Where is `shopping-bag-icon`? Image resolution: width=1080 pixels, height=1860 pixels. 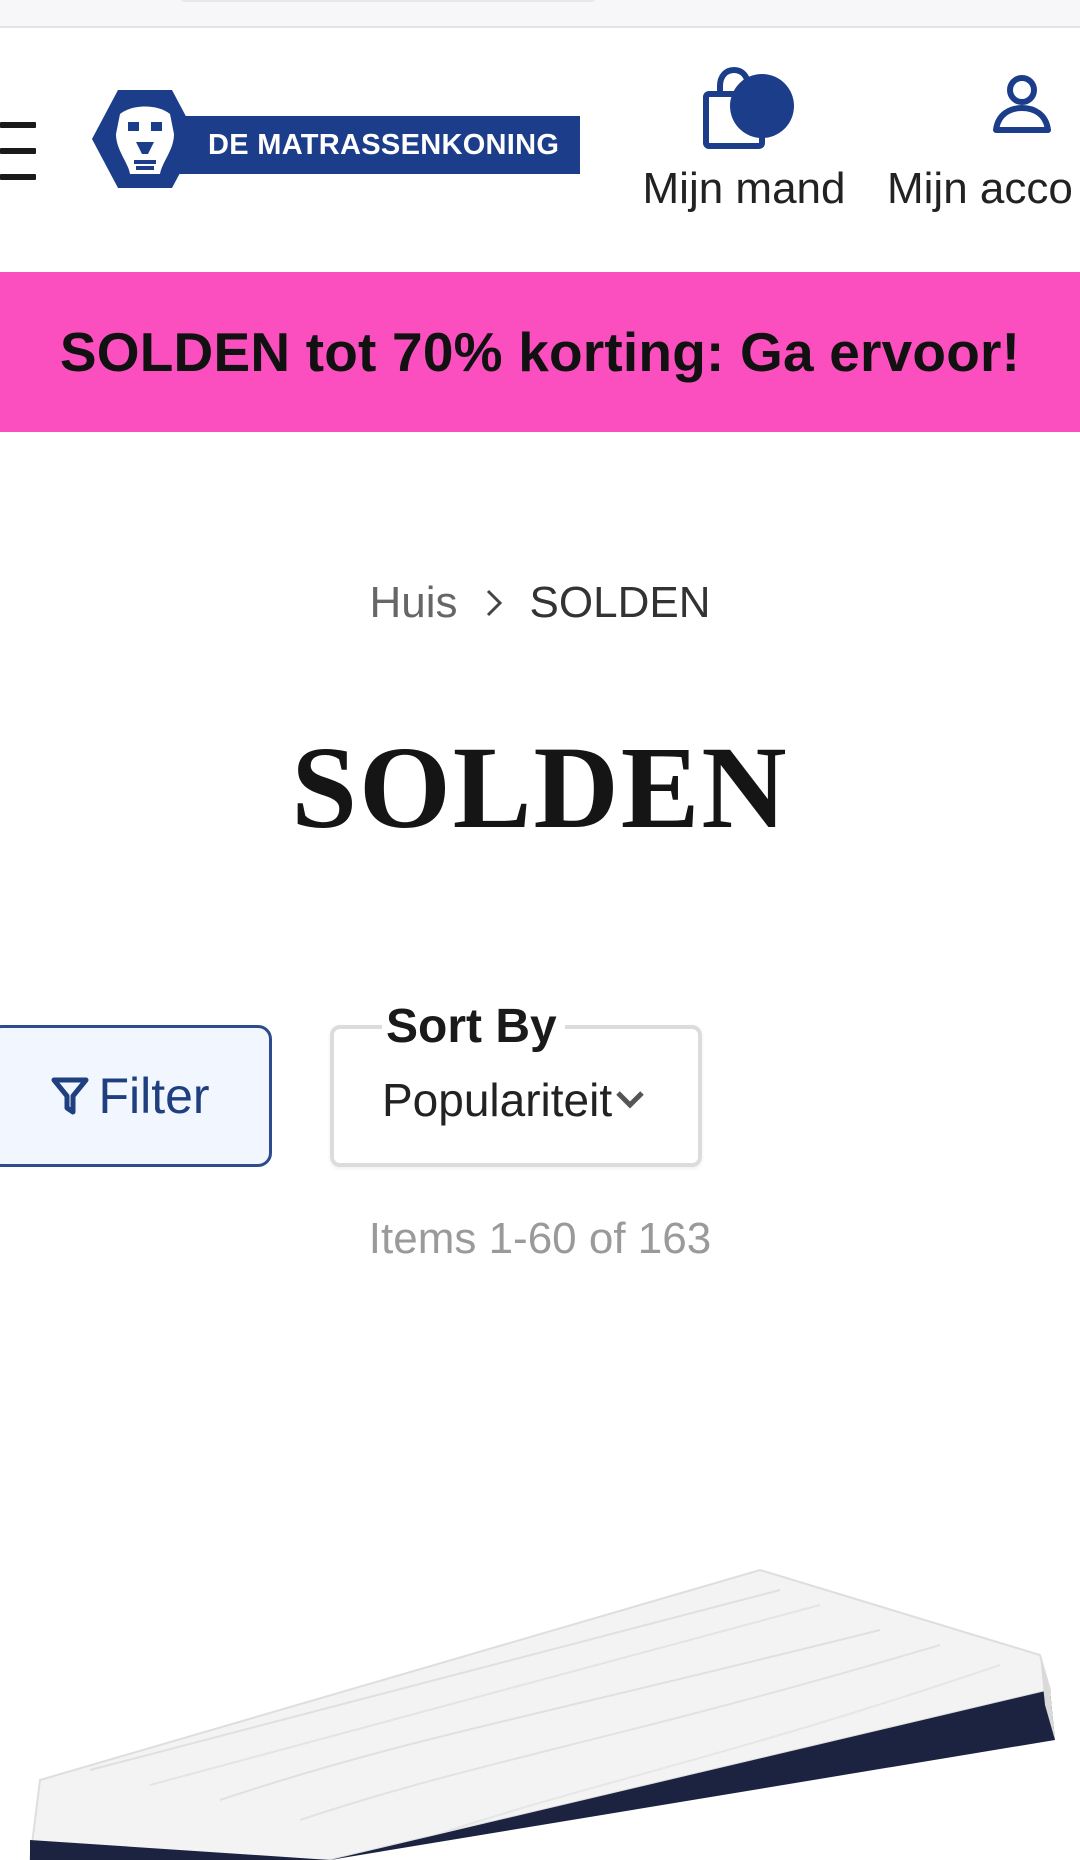
shopping-bag-icon is located at coordinates (748, 107).